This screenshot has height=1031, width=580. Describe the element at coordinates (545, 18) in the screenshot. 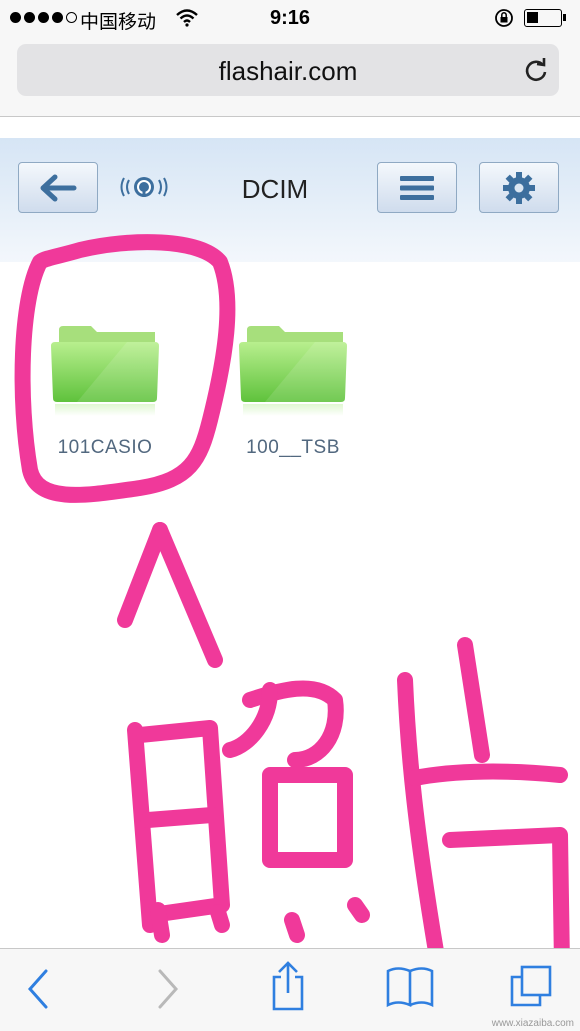

I see `battery-icon` at that location.